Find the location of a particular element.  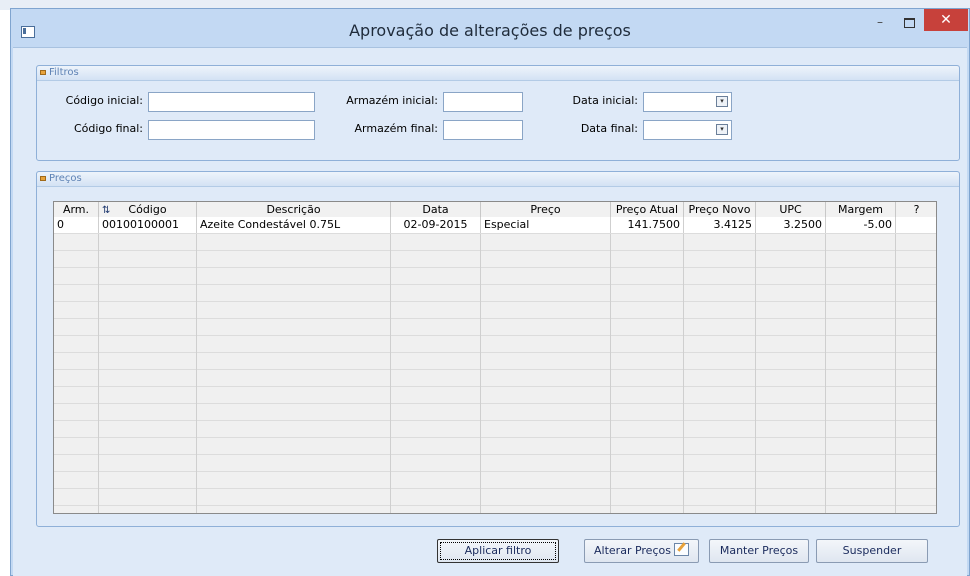

filters-group-header: Filtros is located at coordinates (498, 73).